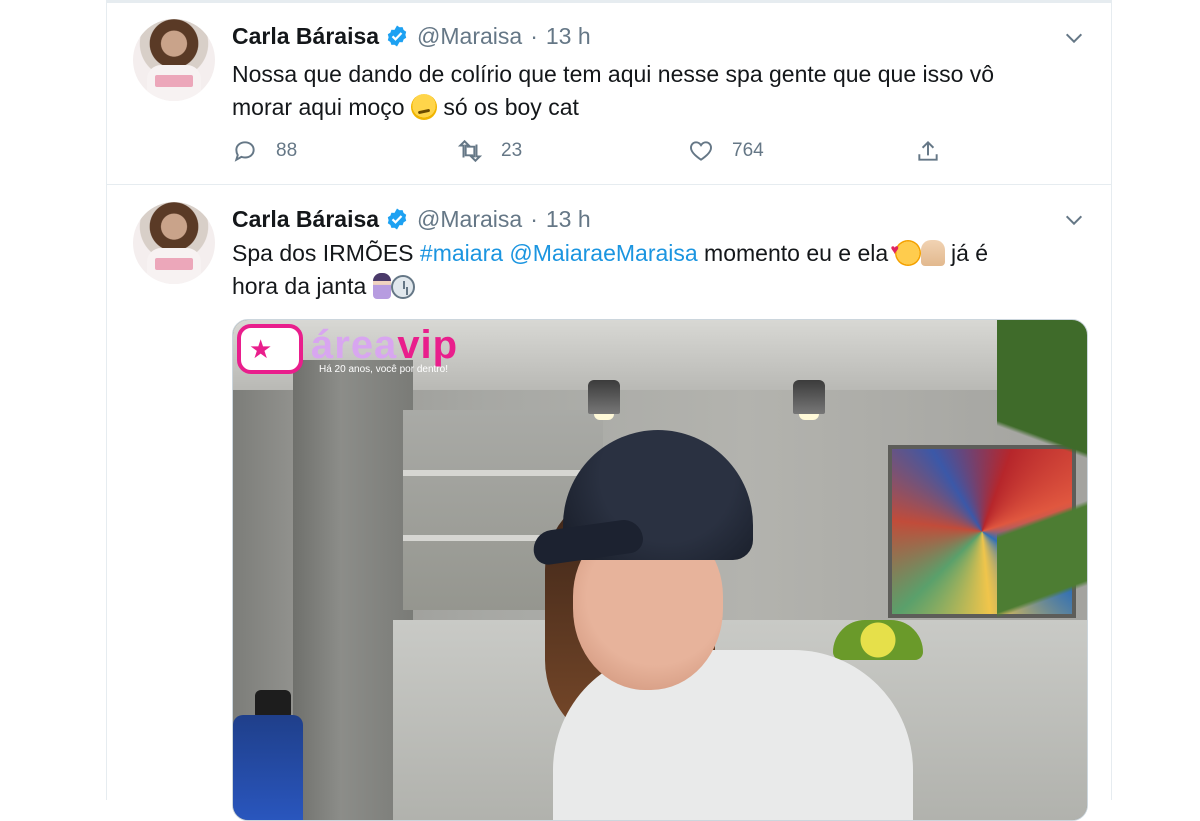 This screenshot has width=1200, height=821. What do you see at coordinates (264, 151) in the screenshot?
I see `reply-button: 88` at bounding box center [264, 151].